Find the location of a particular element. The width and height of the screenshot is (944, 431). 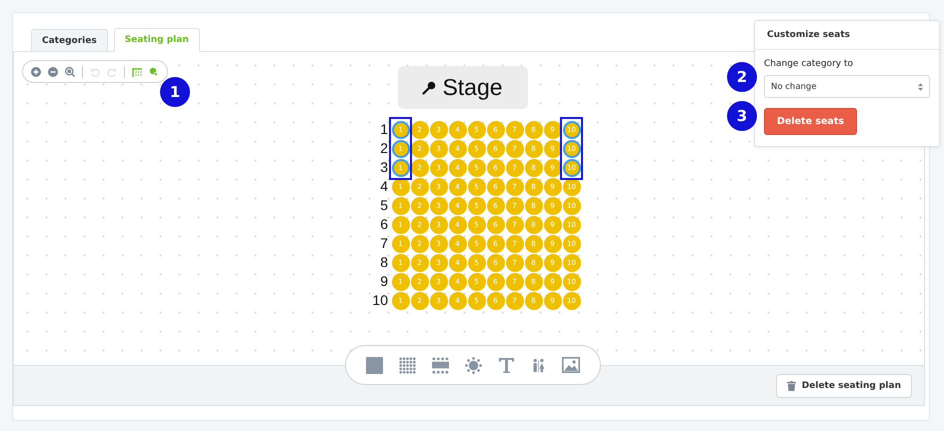

delete-seating-plan-button: Delete seating plan is located at coordinates (844, 386).